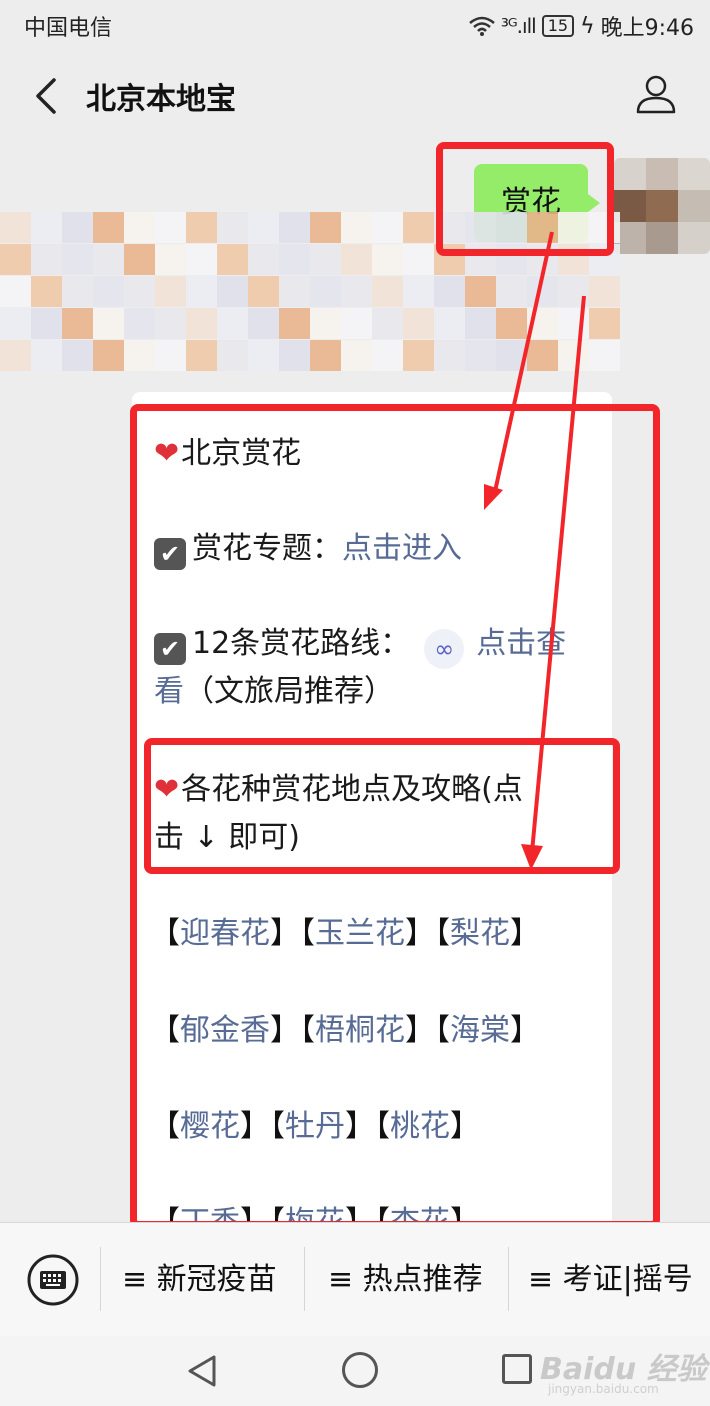  I want to click on blurred-content, so click(310, 292).